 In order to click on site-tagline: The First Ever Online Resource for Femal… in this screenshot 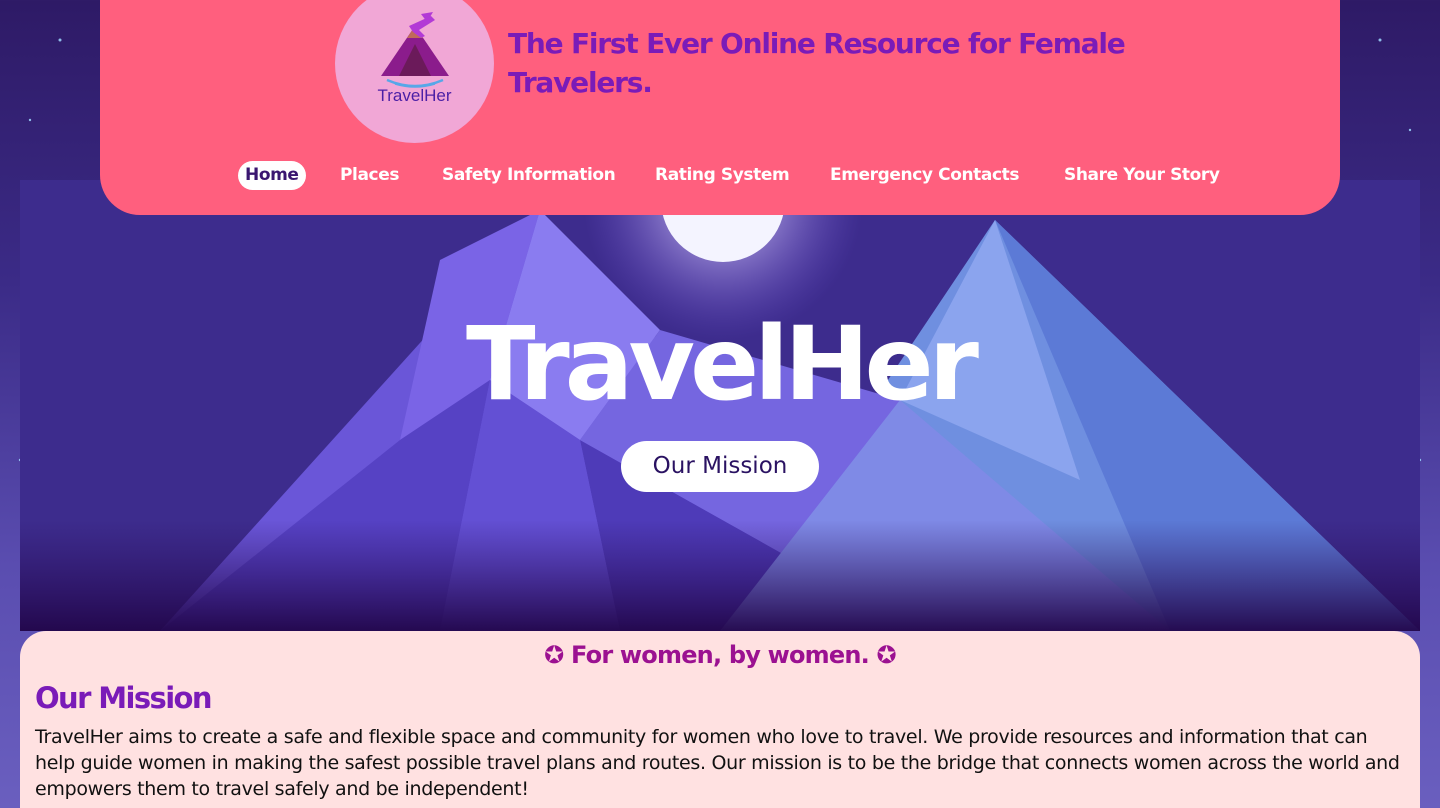, I will do `click(817, 63)`.